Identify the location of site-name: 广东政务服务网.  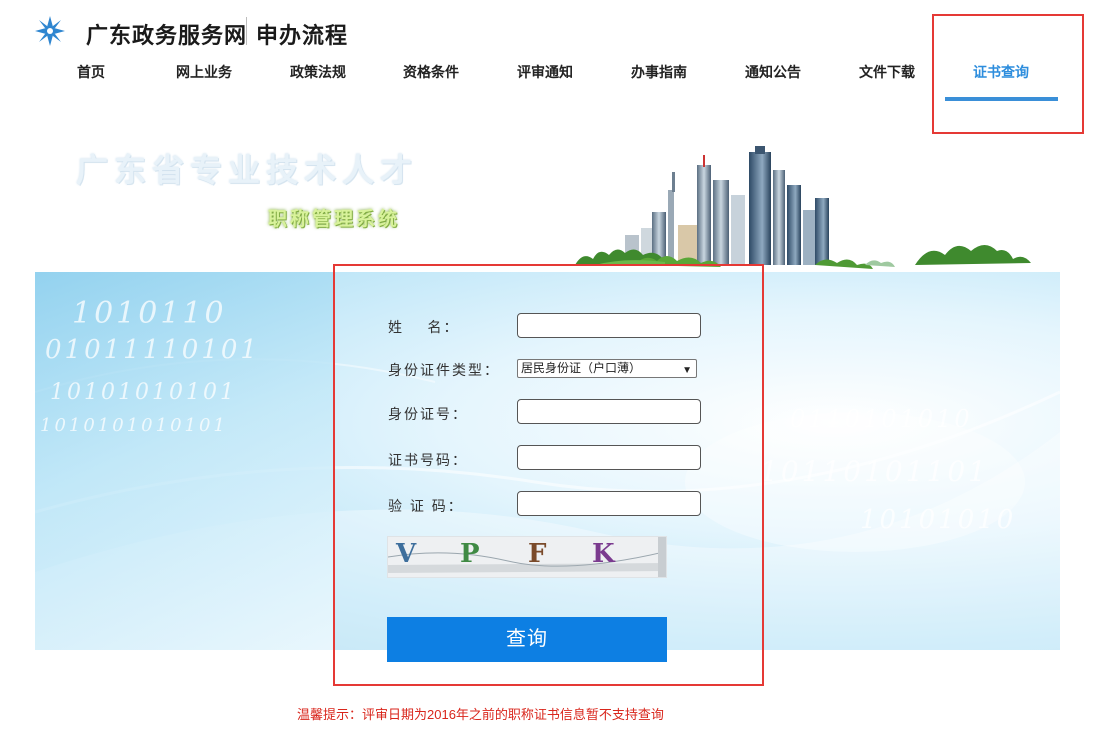
(166, 34).